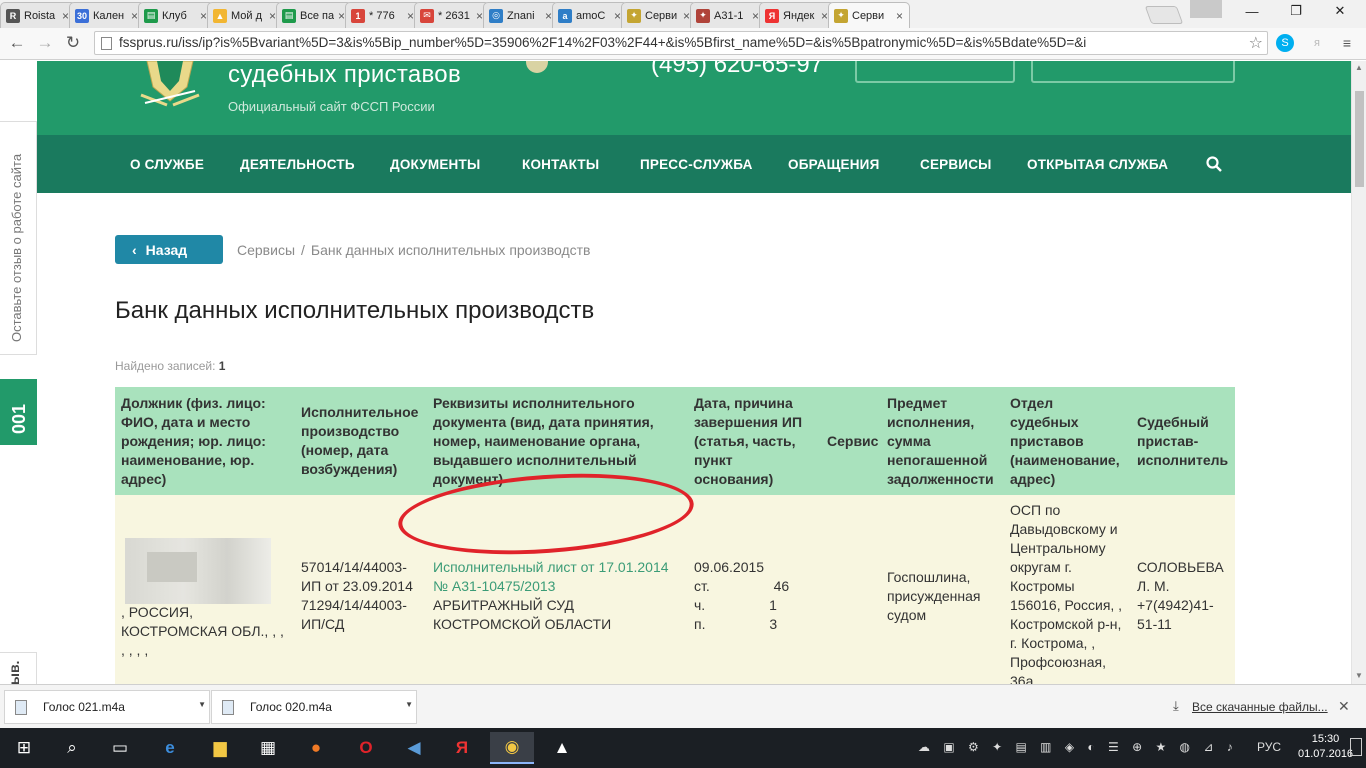 This screenshot has width=1366, height=768. Describe the element at coordinates (728, 15) in the screenshot. I see `browser-tab: ✦ А31-1 ×` at that location.